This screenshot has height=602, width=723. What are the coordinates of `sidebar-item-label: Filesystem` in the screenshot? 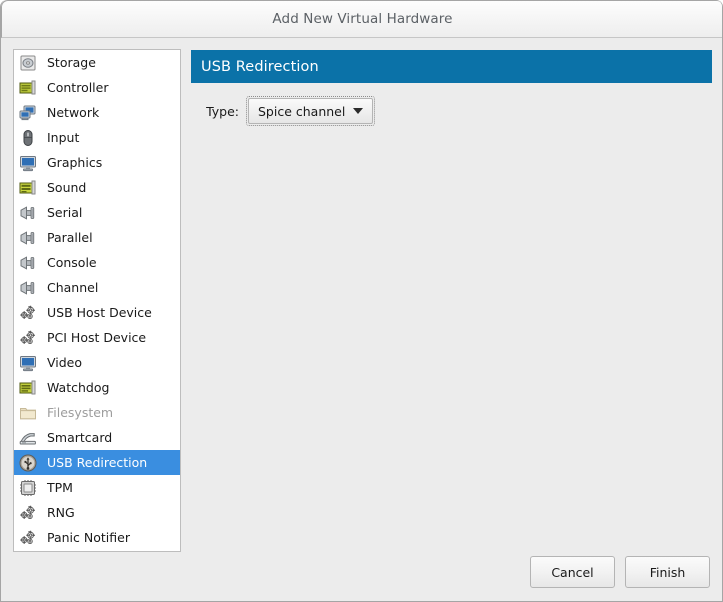 It's located at (80, 412).